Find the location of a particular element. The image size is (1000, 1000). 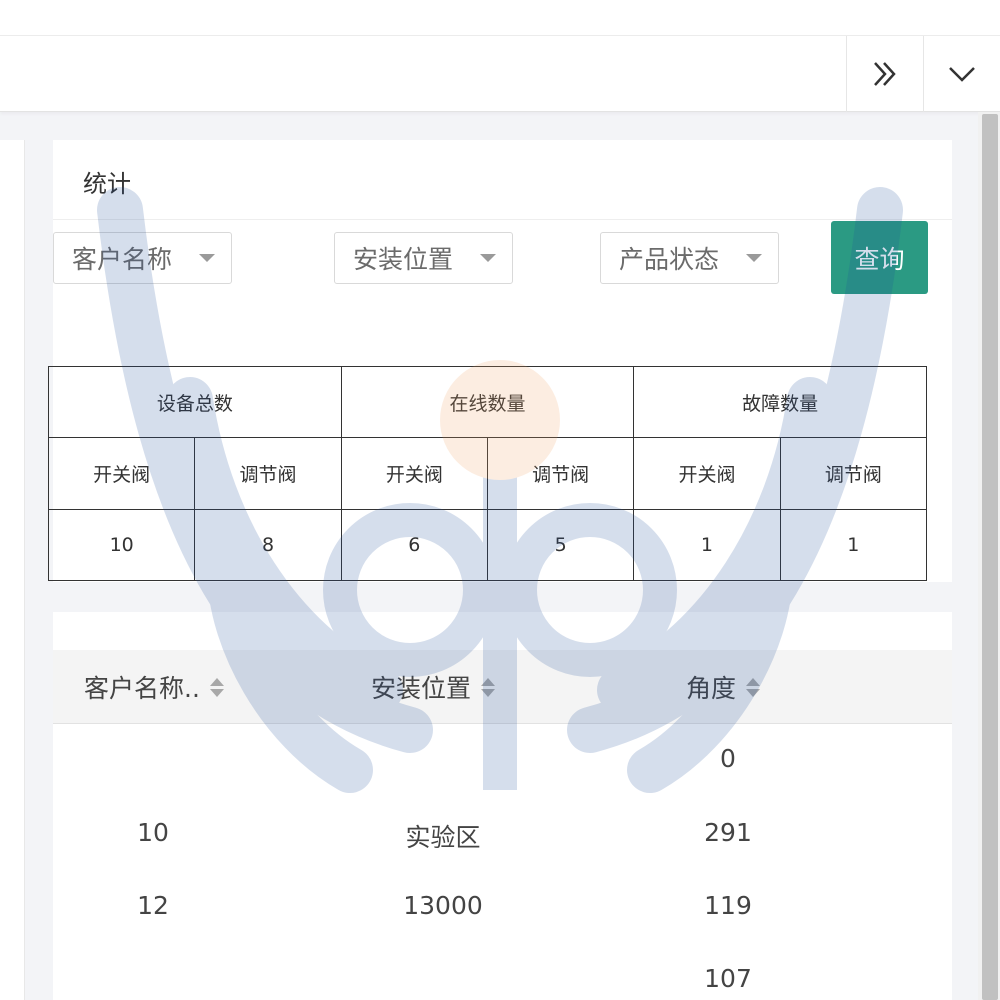

table-cell-location: 实验区 is located at coordinates (443, 837).